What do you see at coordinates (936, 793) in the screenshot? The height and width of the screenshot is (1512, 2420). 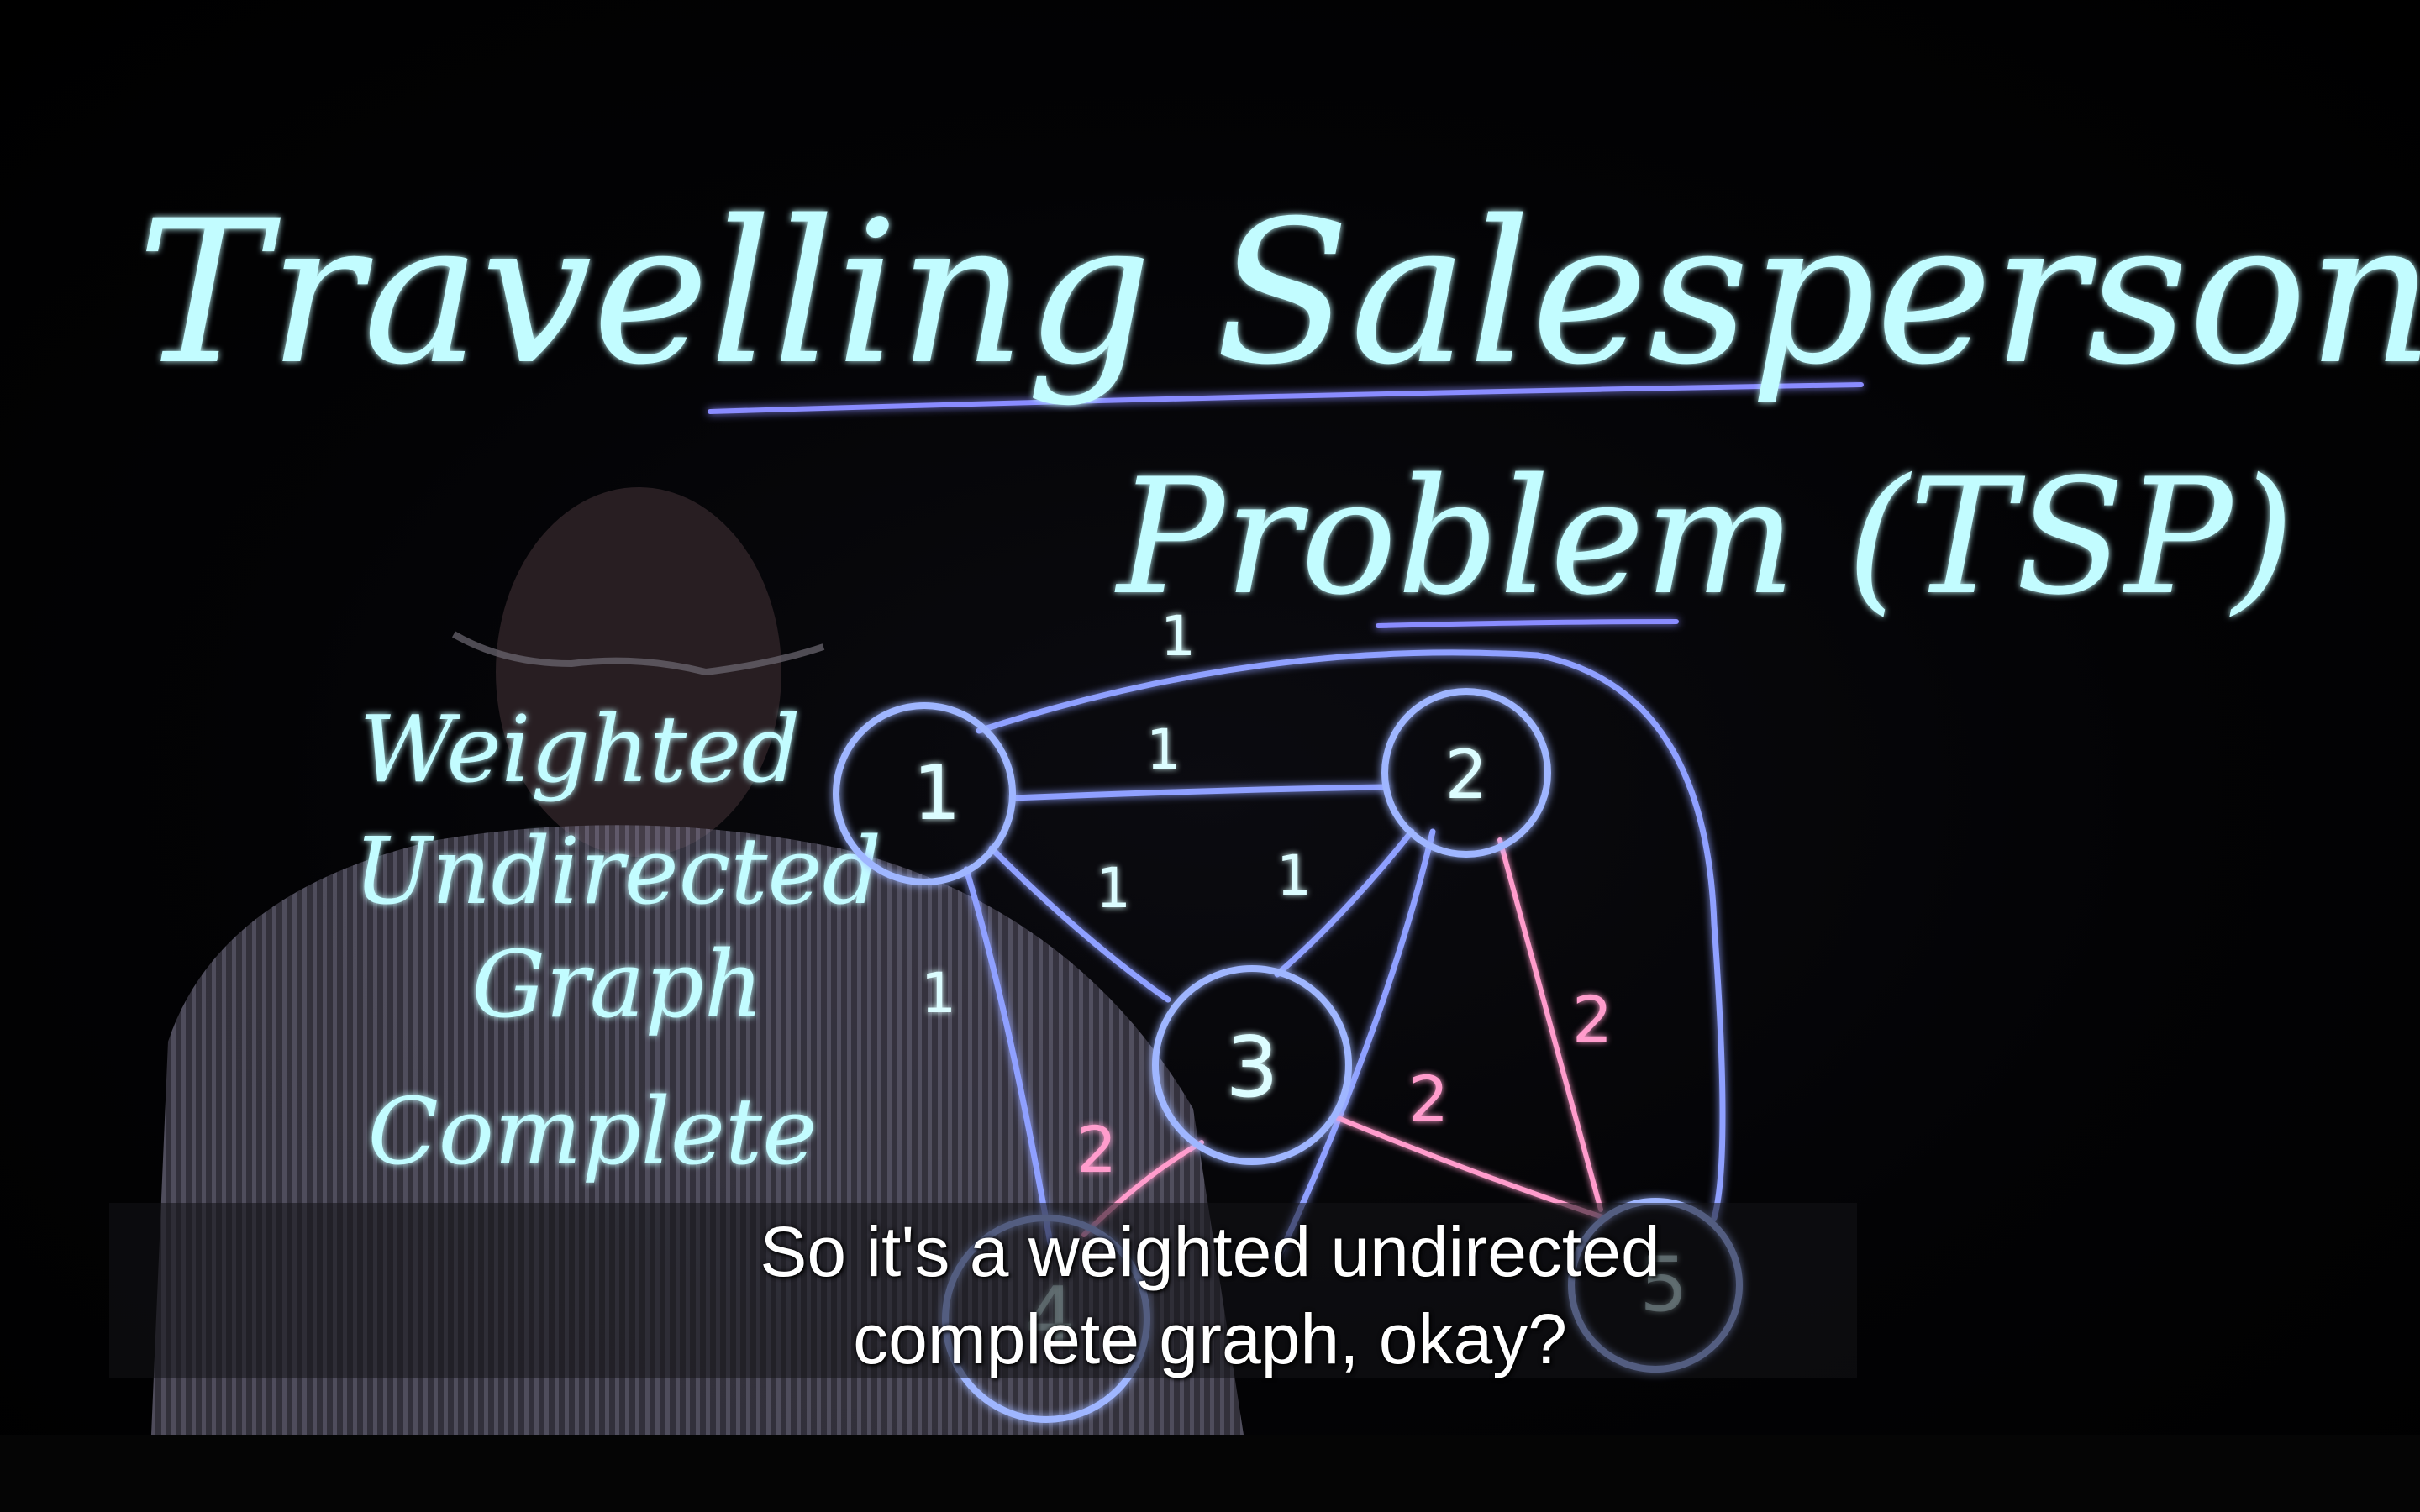 I see `node-1-label: 1` at bounding box center [936, 793].